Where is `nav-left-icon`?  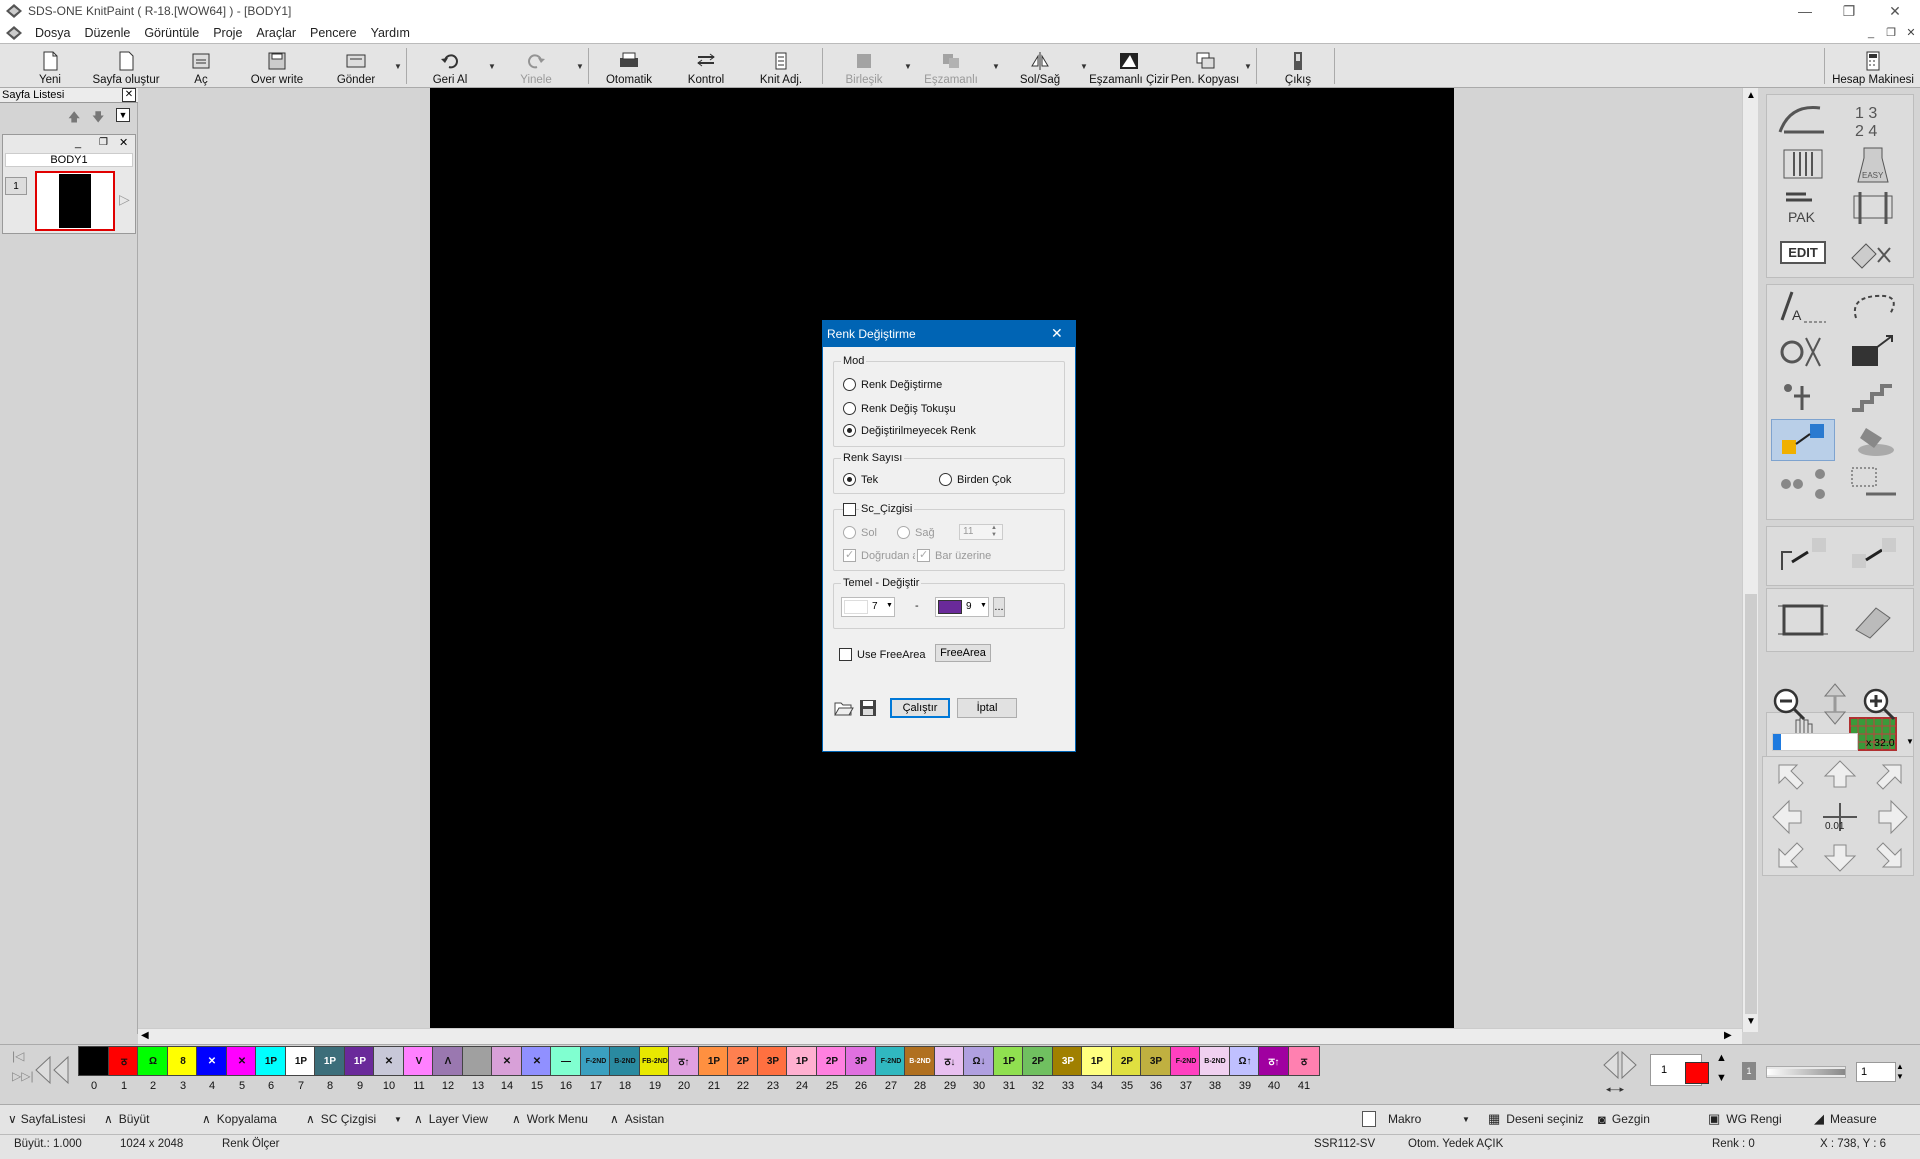 nav-left-icon is located at coordinates (1787, 818).